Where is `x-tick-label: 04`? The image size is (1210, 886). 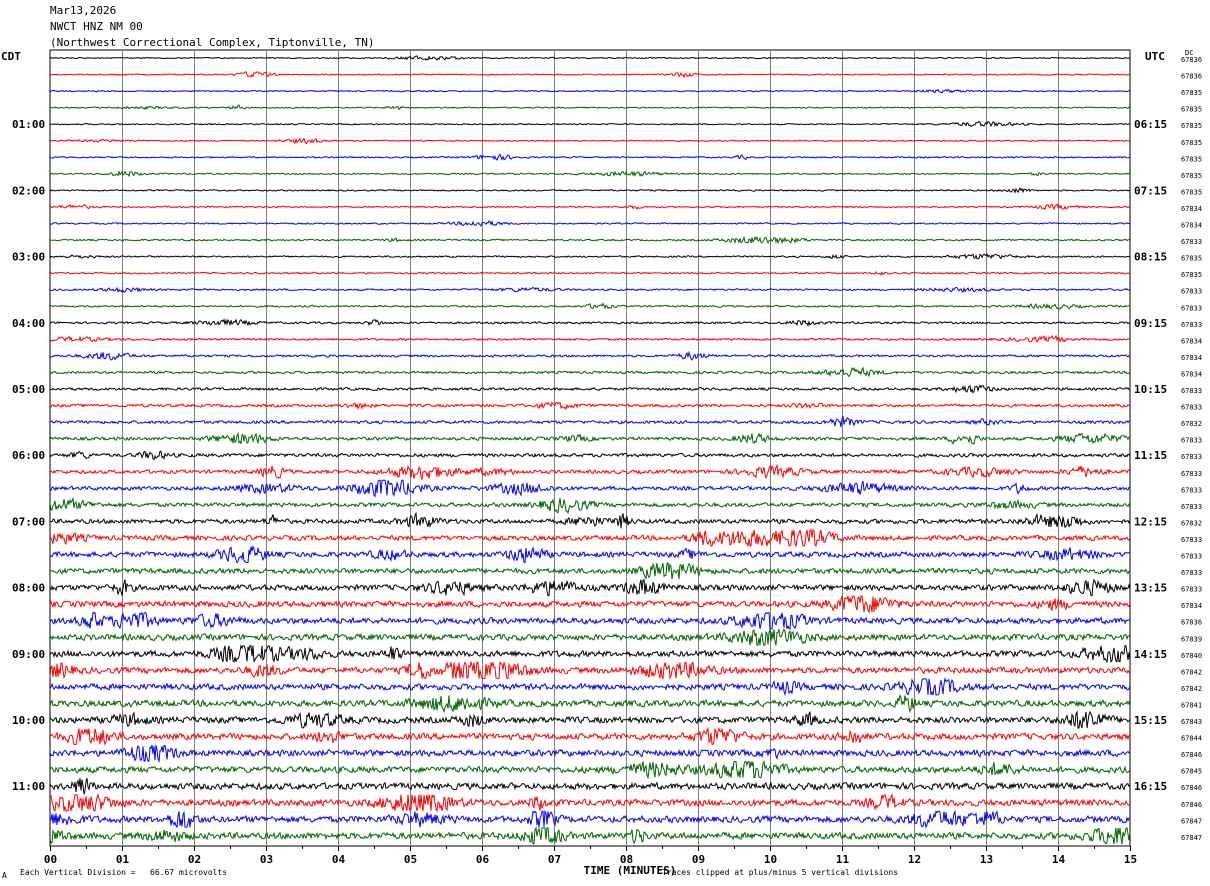
x-tick-label: 04 is located at coordinates (339, 859).